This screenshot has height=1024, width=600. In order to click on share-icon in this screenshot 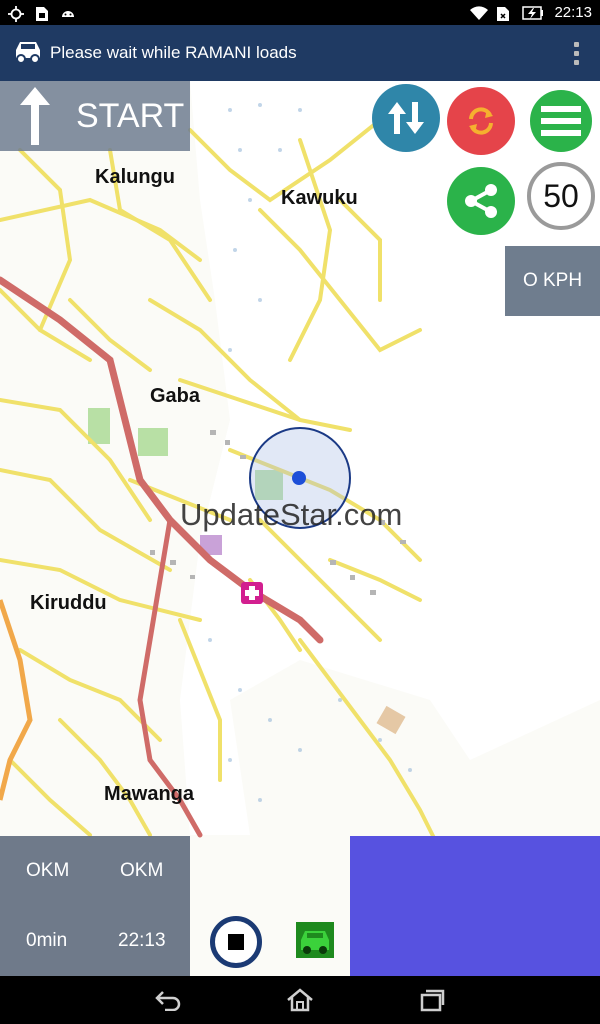, I will do `click(481, 201)`.